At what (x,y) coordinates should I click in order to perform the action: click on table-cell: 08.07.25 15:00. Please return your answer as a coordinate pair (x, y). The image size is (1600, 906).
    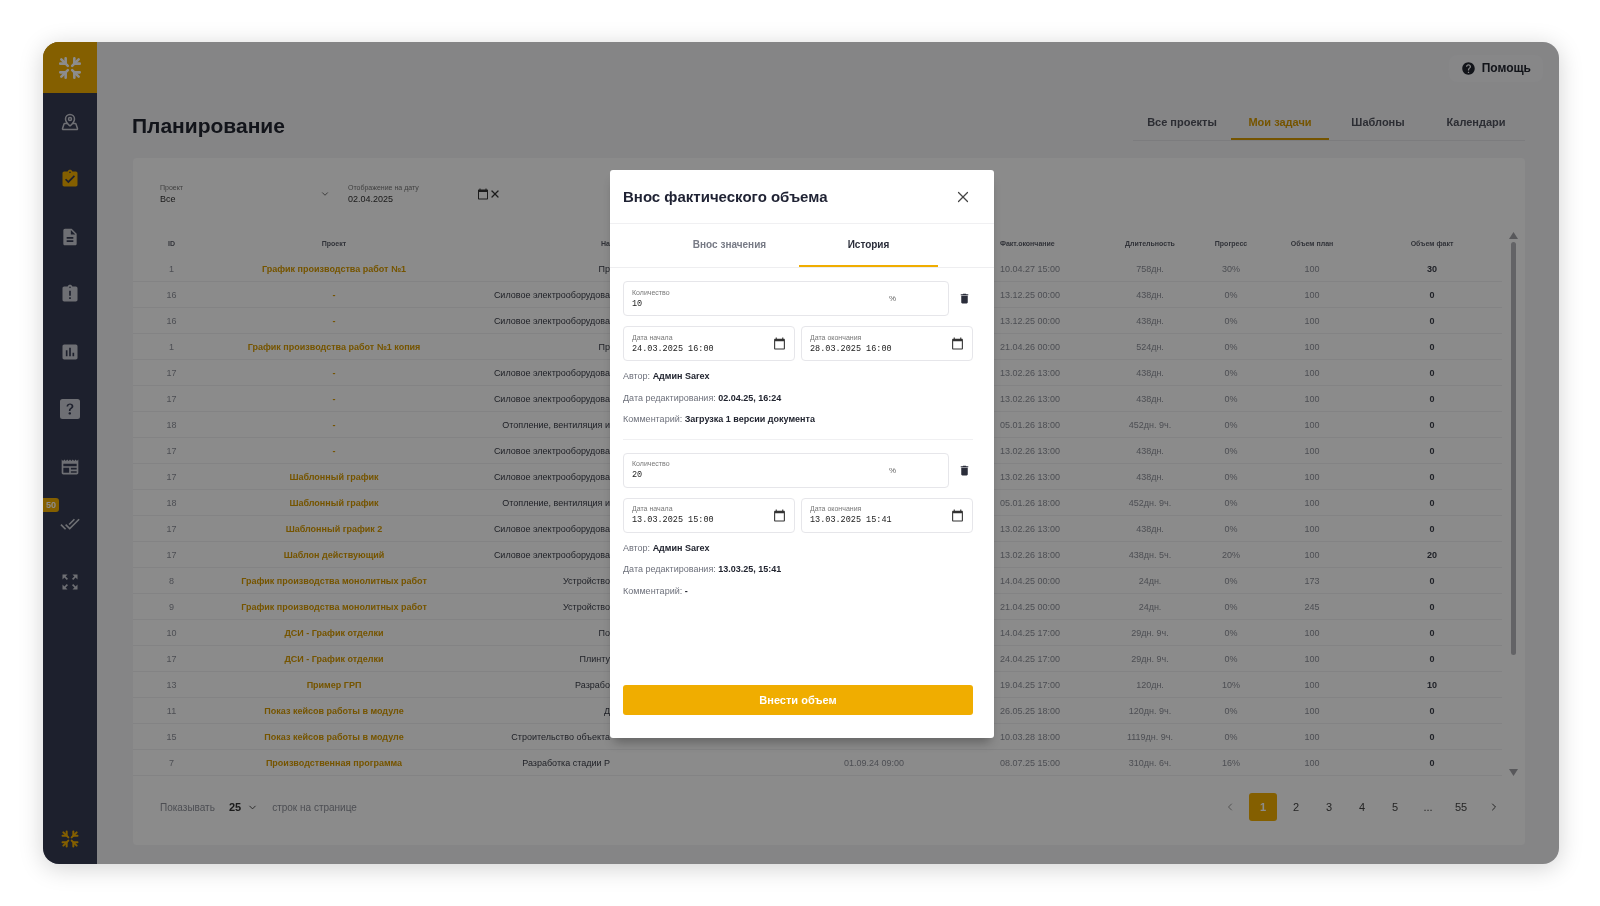
    Looking at the image, I should click on (1030, 762).